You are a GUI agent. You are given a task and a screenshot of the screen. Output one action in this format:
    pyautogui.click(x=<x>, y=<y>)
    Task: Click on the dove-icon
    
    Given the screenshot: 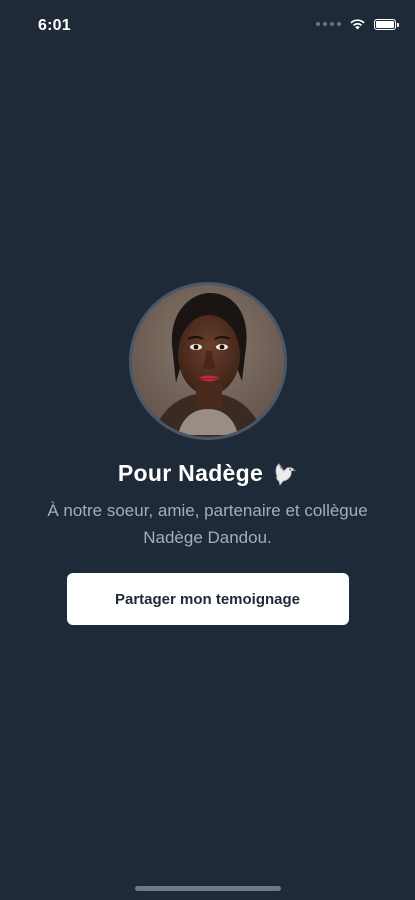 What is the action you would take?
    pyautogui.click(x=286, y=474)
    